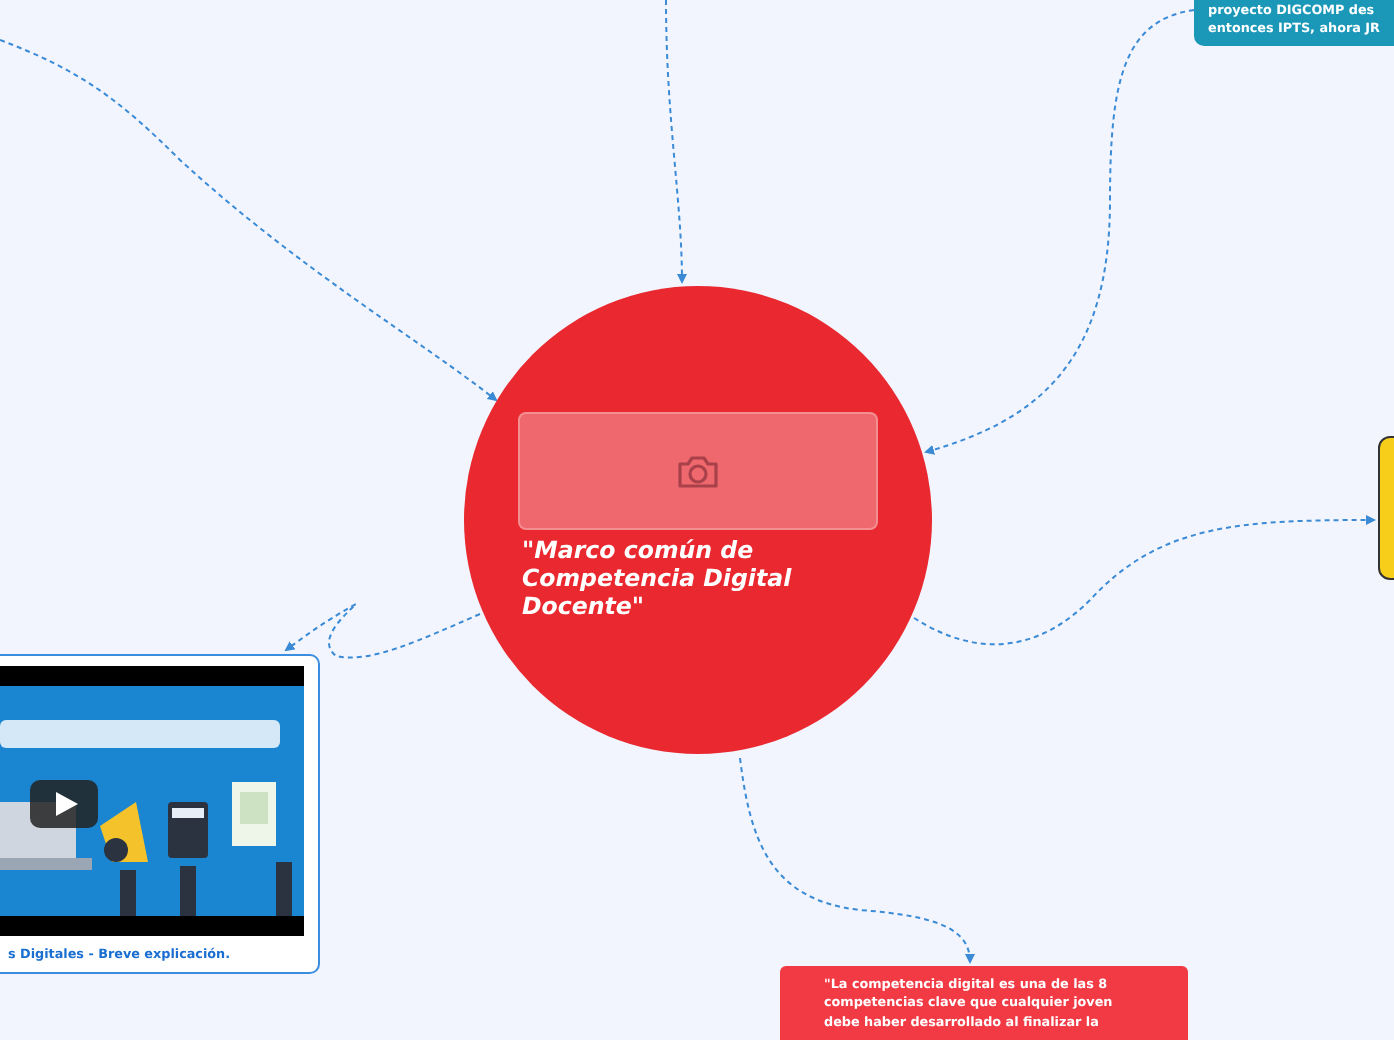 This screenshot has width=1394, height=1040. I want to click on play-icon, so click(64, 804).